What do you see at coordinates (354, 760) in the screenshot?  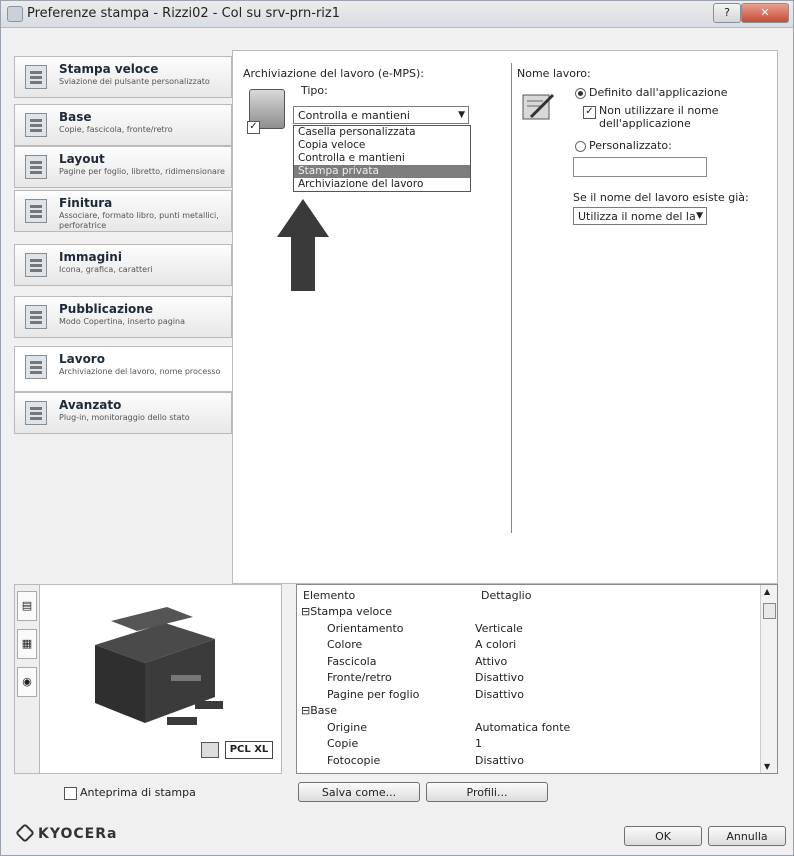 I see `table-cell-element: Fotocopie` at bounding box center [354, 760].